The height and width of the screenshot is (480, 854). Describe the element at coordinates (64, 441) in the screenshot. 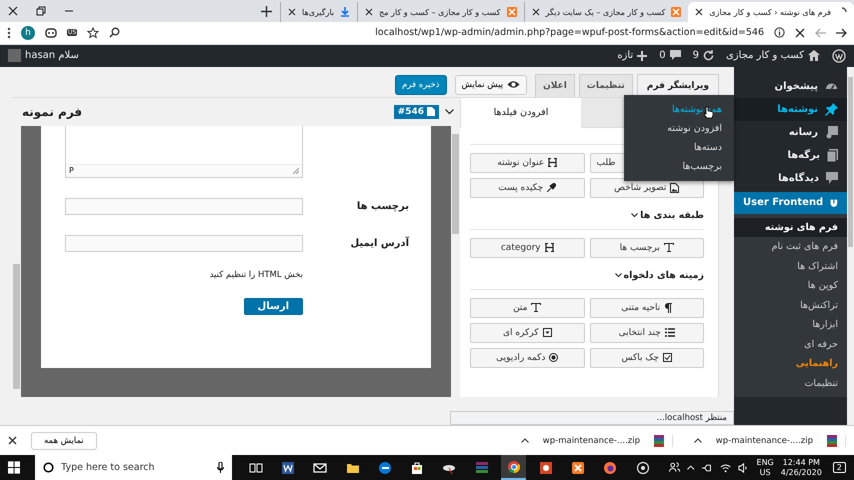

I see `show-all-button: نمایش همه` at that location.